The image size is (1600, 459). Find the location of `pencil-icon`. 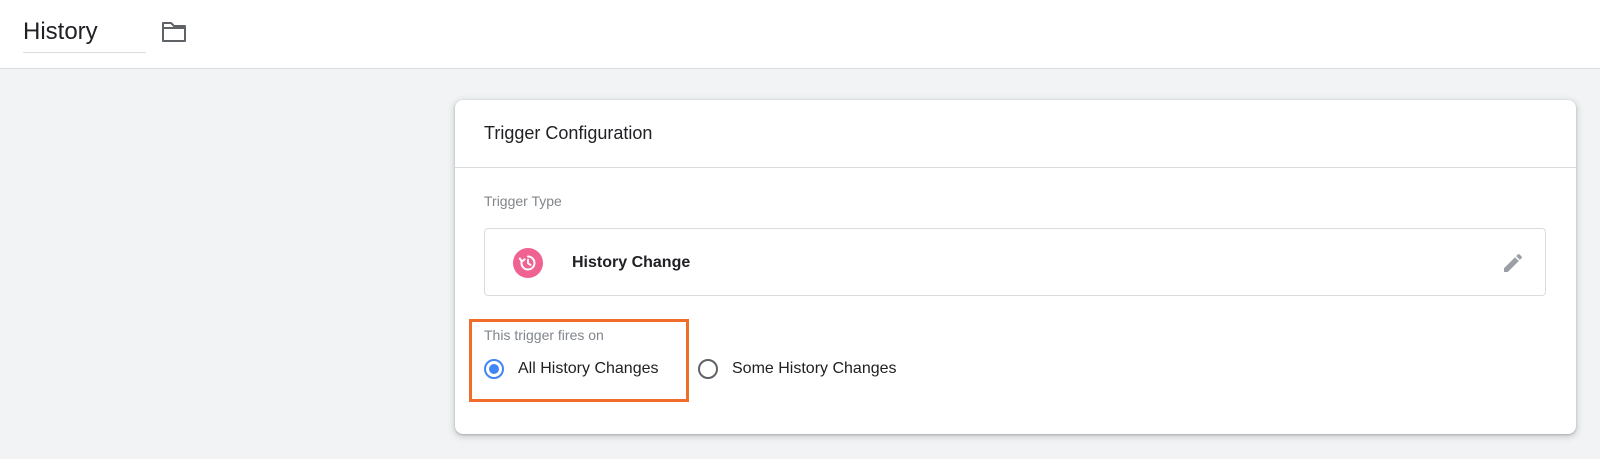

pencil-icon is located at coordinates (1513, 263).